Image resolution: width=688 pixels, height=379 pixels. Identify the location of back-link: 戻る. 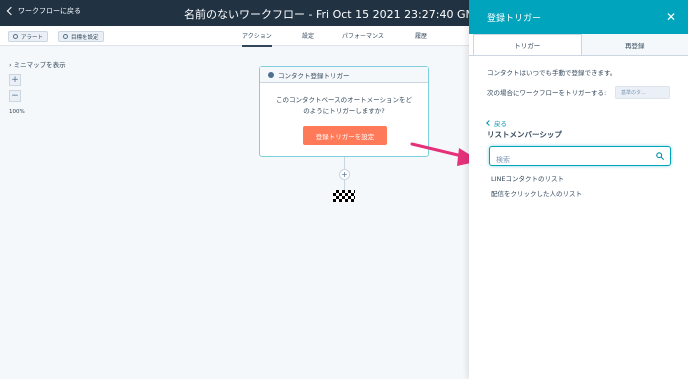
(496, 123).